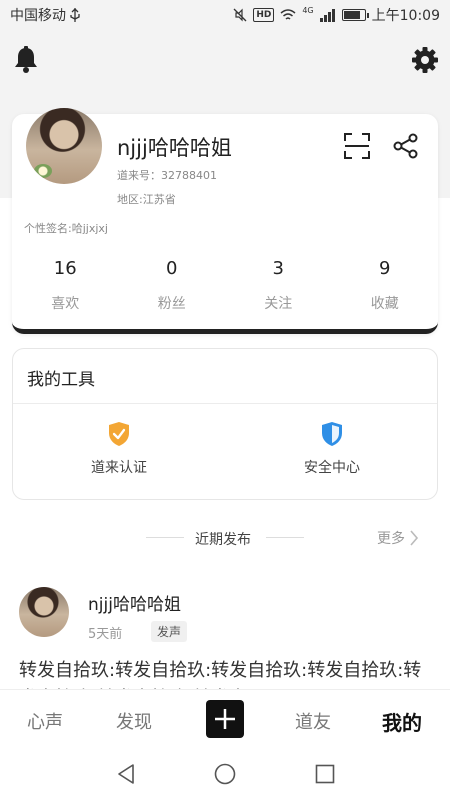 The width and height of the screenshot is (450, 800). Describe the element at coordinates (169, 631) in the screenshot. I see `post-tag: 发声` at that location.